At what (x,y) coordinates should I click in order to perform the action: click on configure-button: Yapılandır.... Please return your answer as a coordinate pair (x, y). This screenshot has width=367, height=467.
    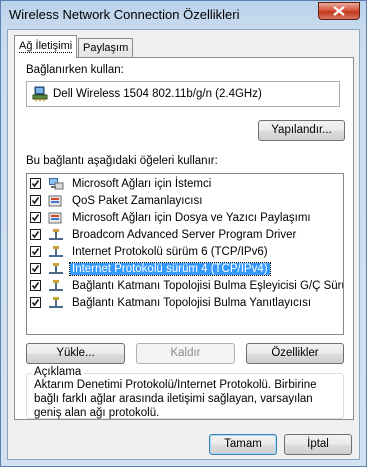
    Looking at the image, I should click on (301, 130).